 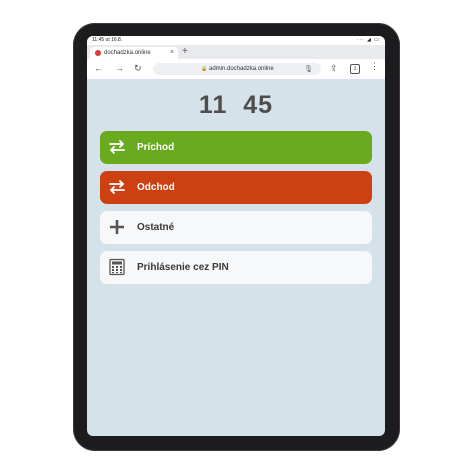 I want to click on address-bar: 🔒 admin.dochadzka.online 🎙, so click(x=237, y=69).